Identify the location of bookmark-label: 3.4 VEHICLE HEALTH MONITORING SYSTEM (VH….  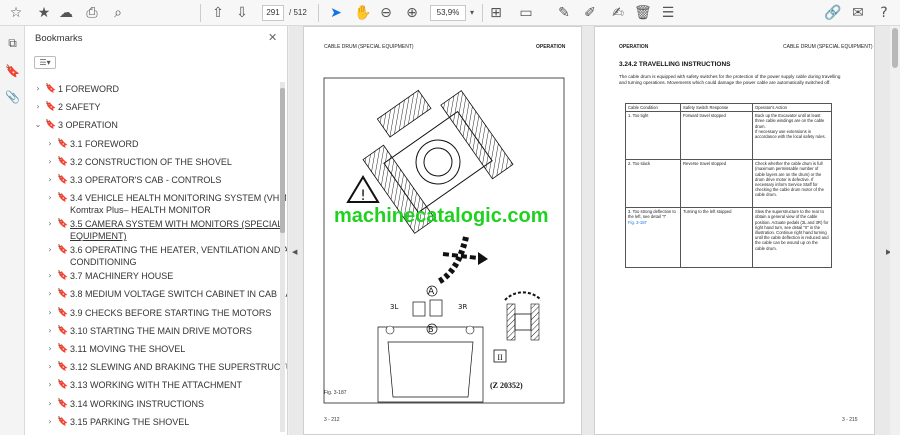
(178, 198).